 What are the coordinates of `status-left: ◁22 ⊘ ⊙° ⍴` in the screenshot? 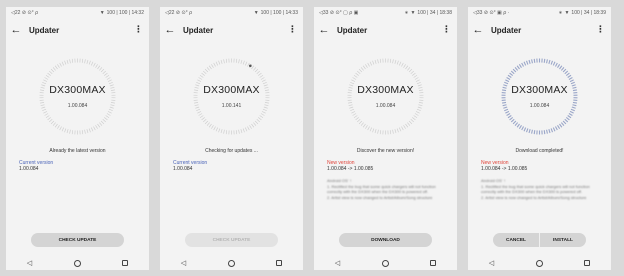 It's located at (25, 13).